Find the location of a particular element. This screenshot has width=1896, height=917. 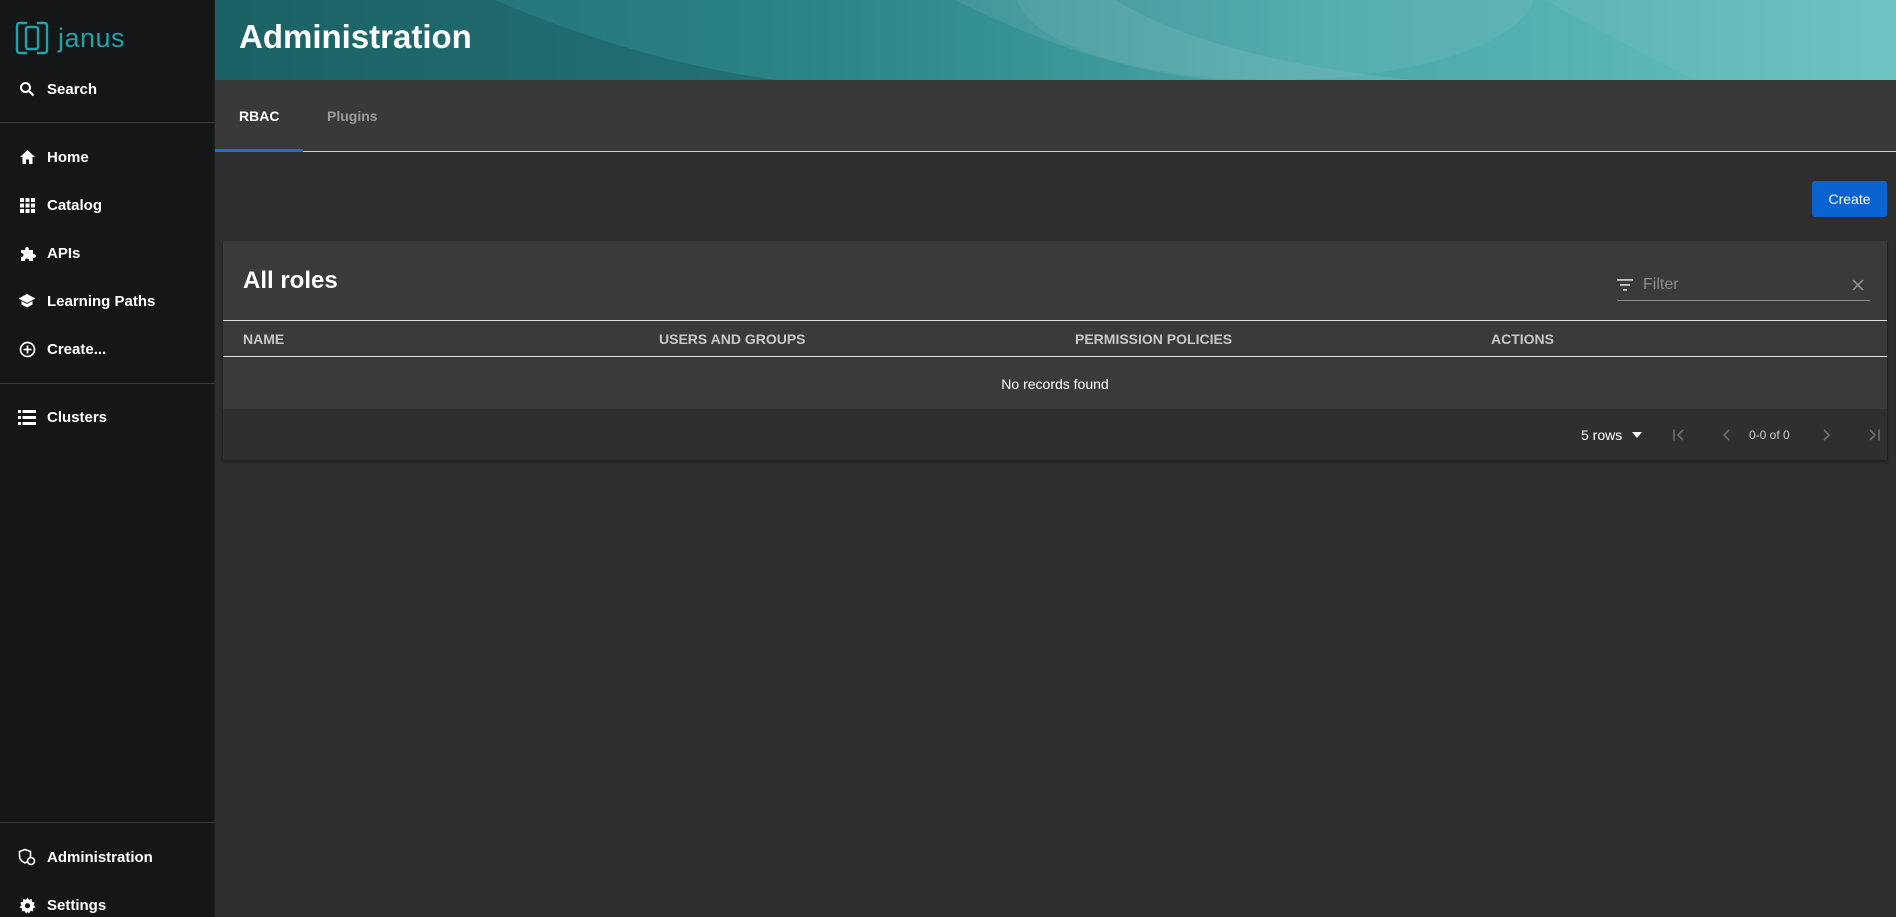

create-button: Create is located at coordinates (1849, 199).